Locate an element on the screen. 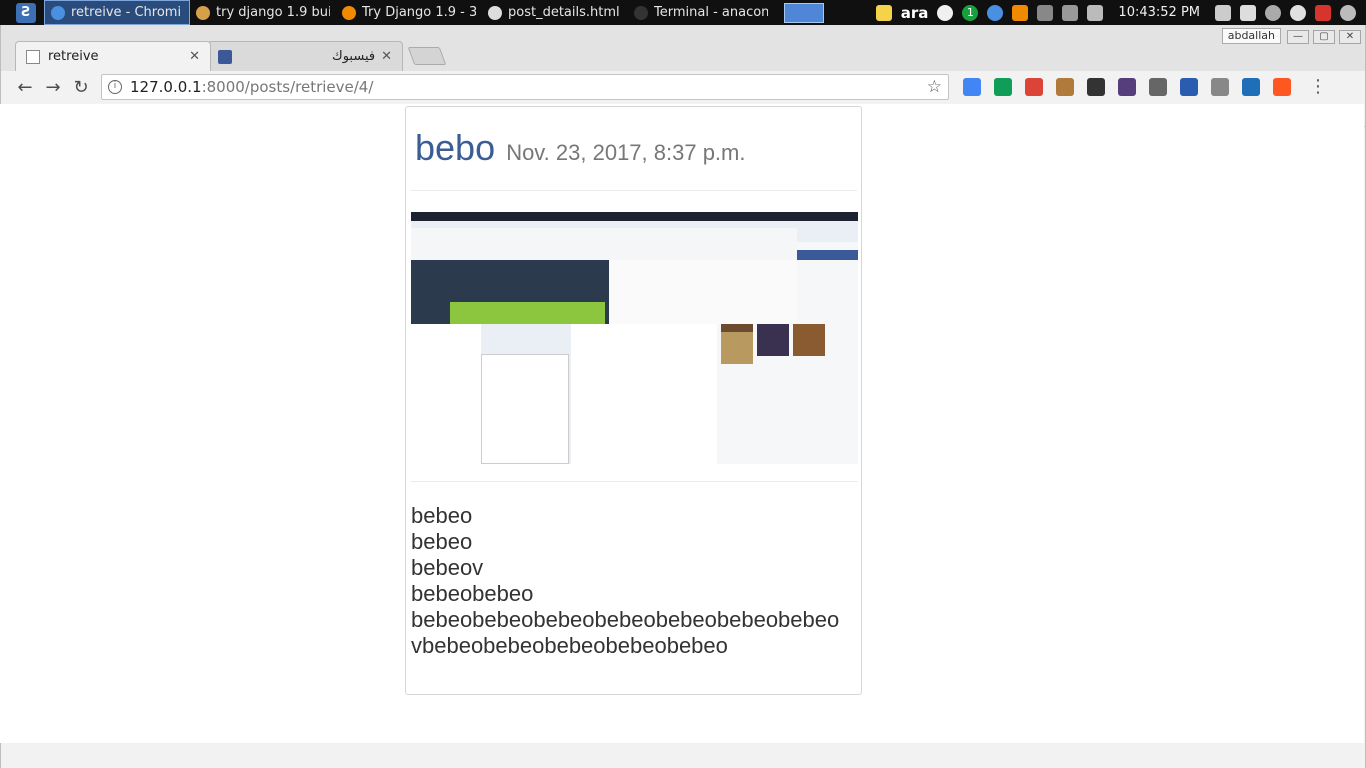  keyboard-layout-indicator: ara is located at coordinates (915, 13).